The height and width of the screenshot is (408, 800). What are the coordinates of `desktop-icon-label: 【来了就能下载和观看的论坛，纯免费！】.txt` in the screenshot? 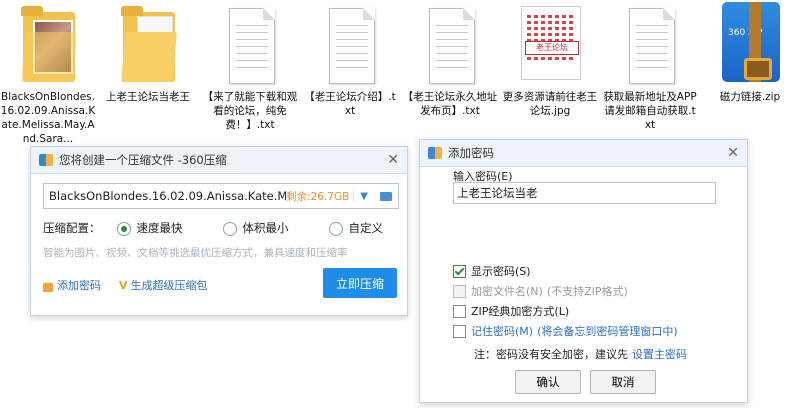 It's located at (250, 111).